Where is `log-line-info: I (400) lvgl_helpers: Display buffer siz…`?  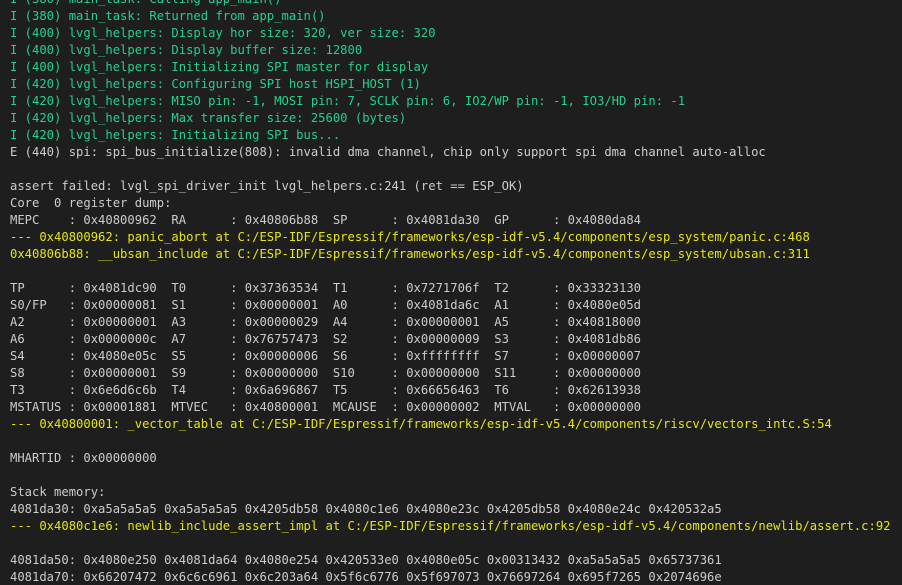
log-line-info: I (400) lvgl_helpers: Display buffer siz… is located at coordinates (186, 50).